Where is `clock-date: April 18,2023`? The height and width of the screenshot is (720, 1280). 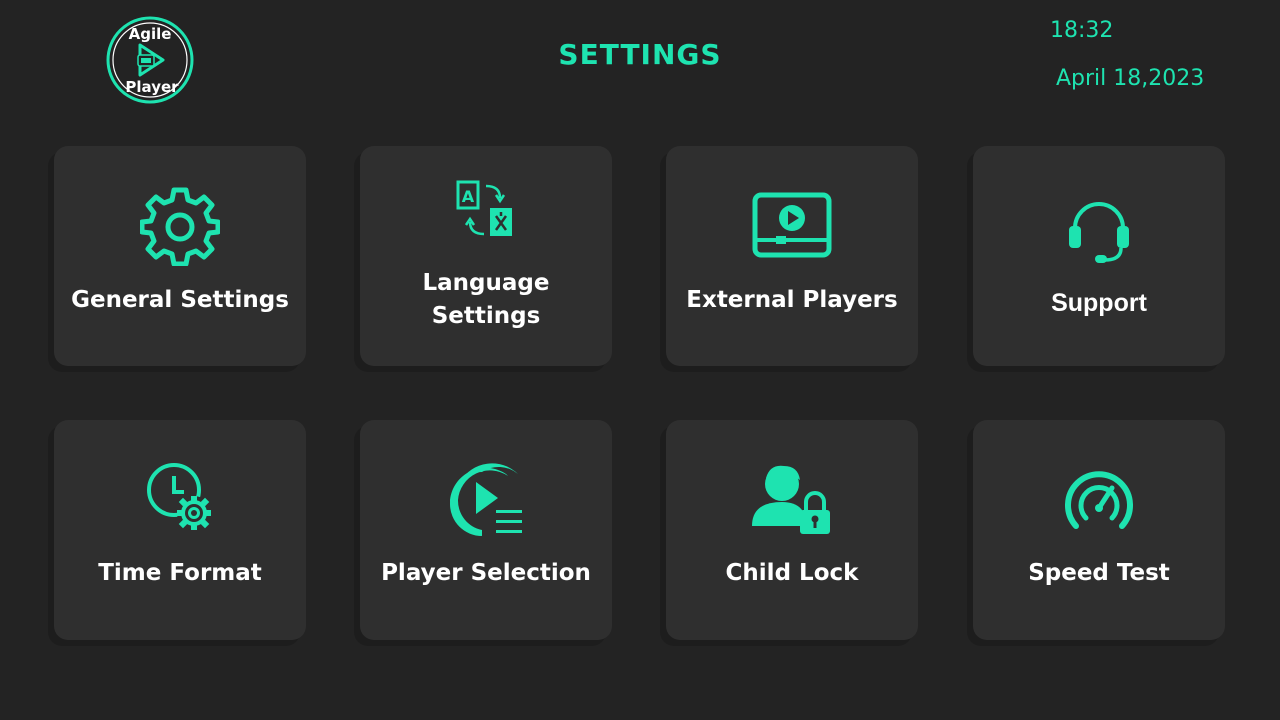
clock-date: April 18,2023 is located at coordinates (1130, 78).